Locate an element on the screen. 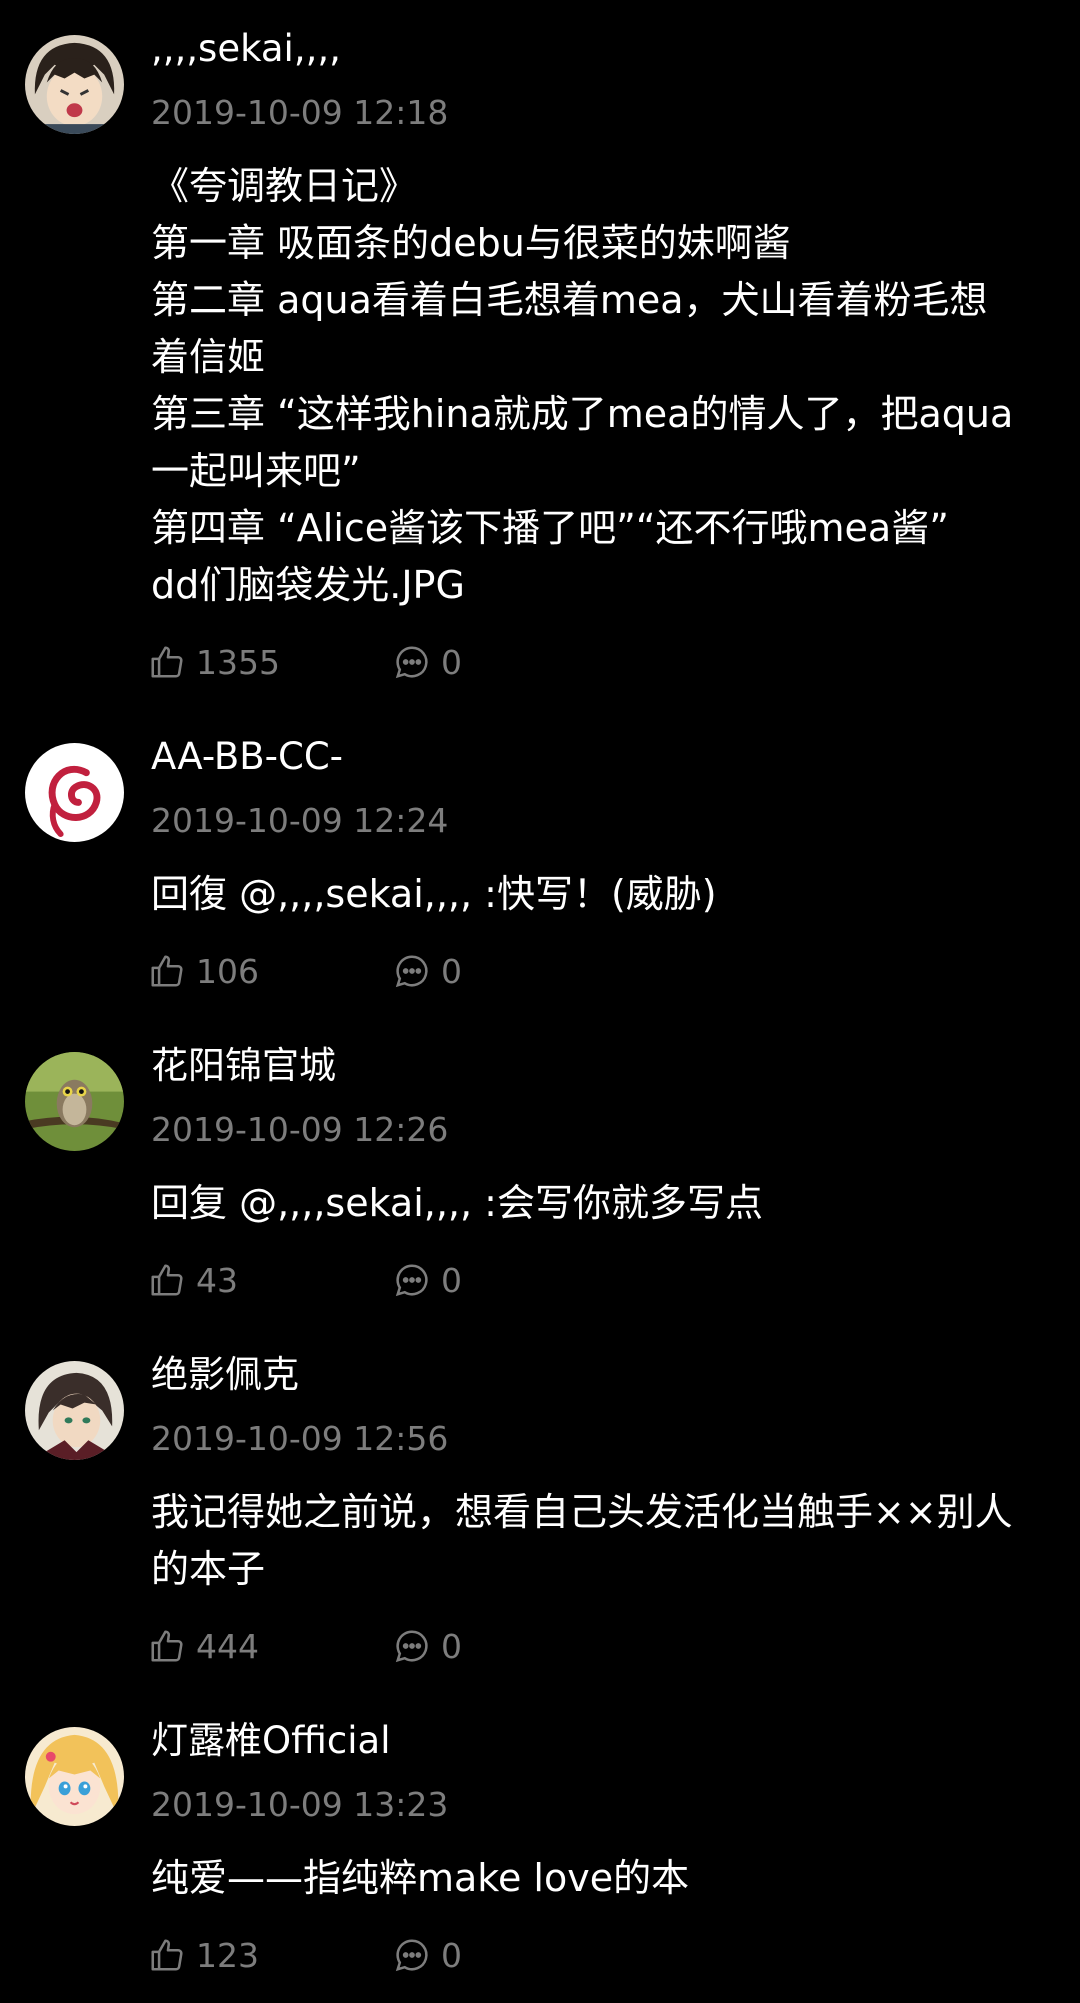 The width and height of the screenshot is (1080, 2003). blonde-anime-girl-avatar-icon is located at coordinates (74, 1776).